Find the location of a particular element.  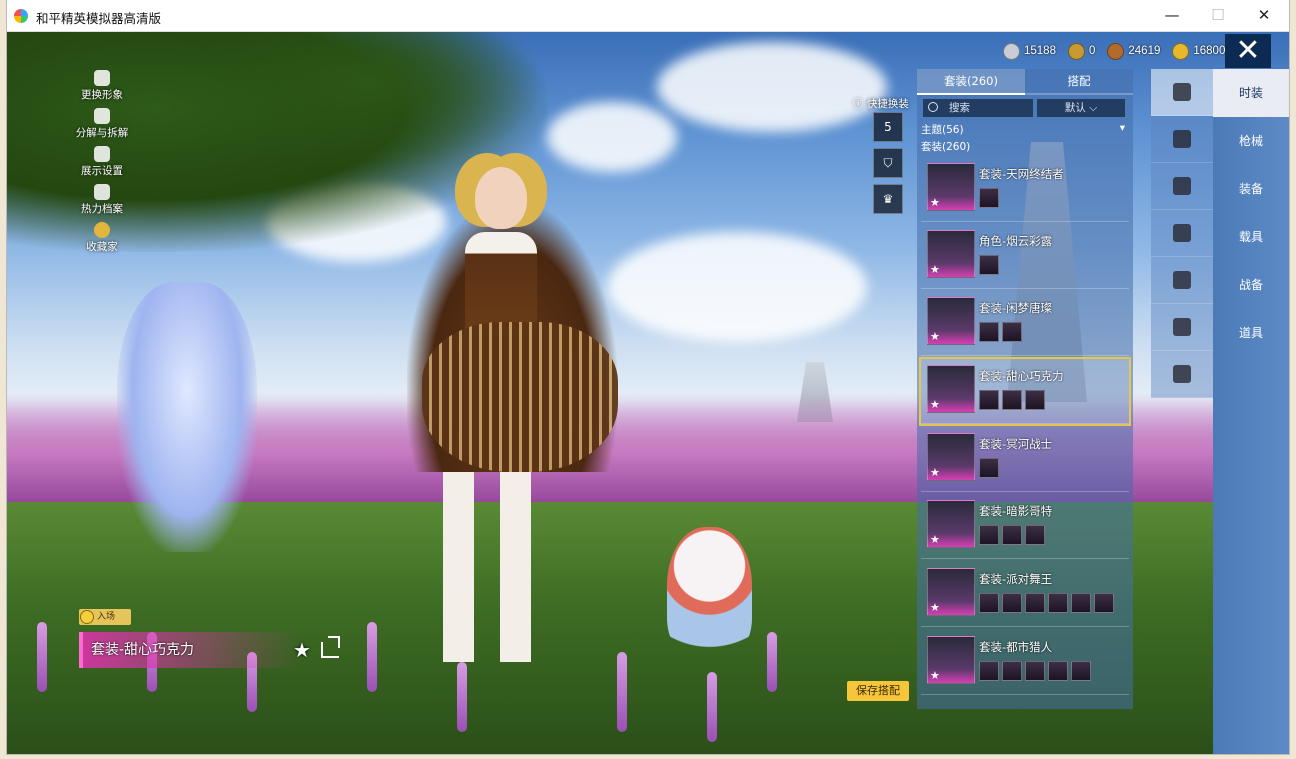

category-pants is located at coordinates (1182, 327).